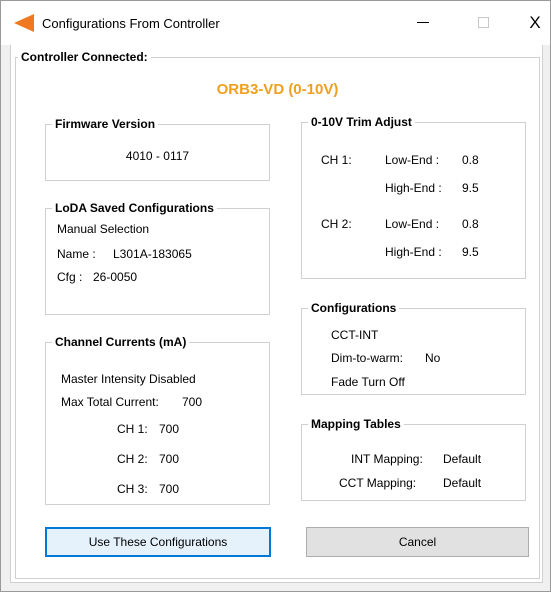  What do you see at coordinates (115, 277) in the screenshot?
I see `loda-cfg-value: 26-0050` at bounding box center [115, 277].